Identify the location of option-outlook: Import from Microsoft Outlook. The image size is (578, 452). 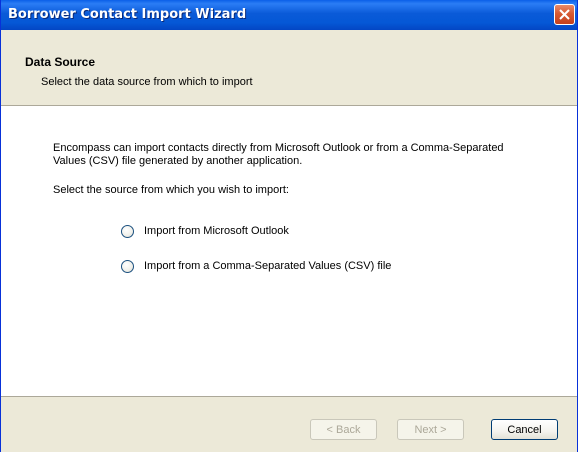
(205, 231).